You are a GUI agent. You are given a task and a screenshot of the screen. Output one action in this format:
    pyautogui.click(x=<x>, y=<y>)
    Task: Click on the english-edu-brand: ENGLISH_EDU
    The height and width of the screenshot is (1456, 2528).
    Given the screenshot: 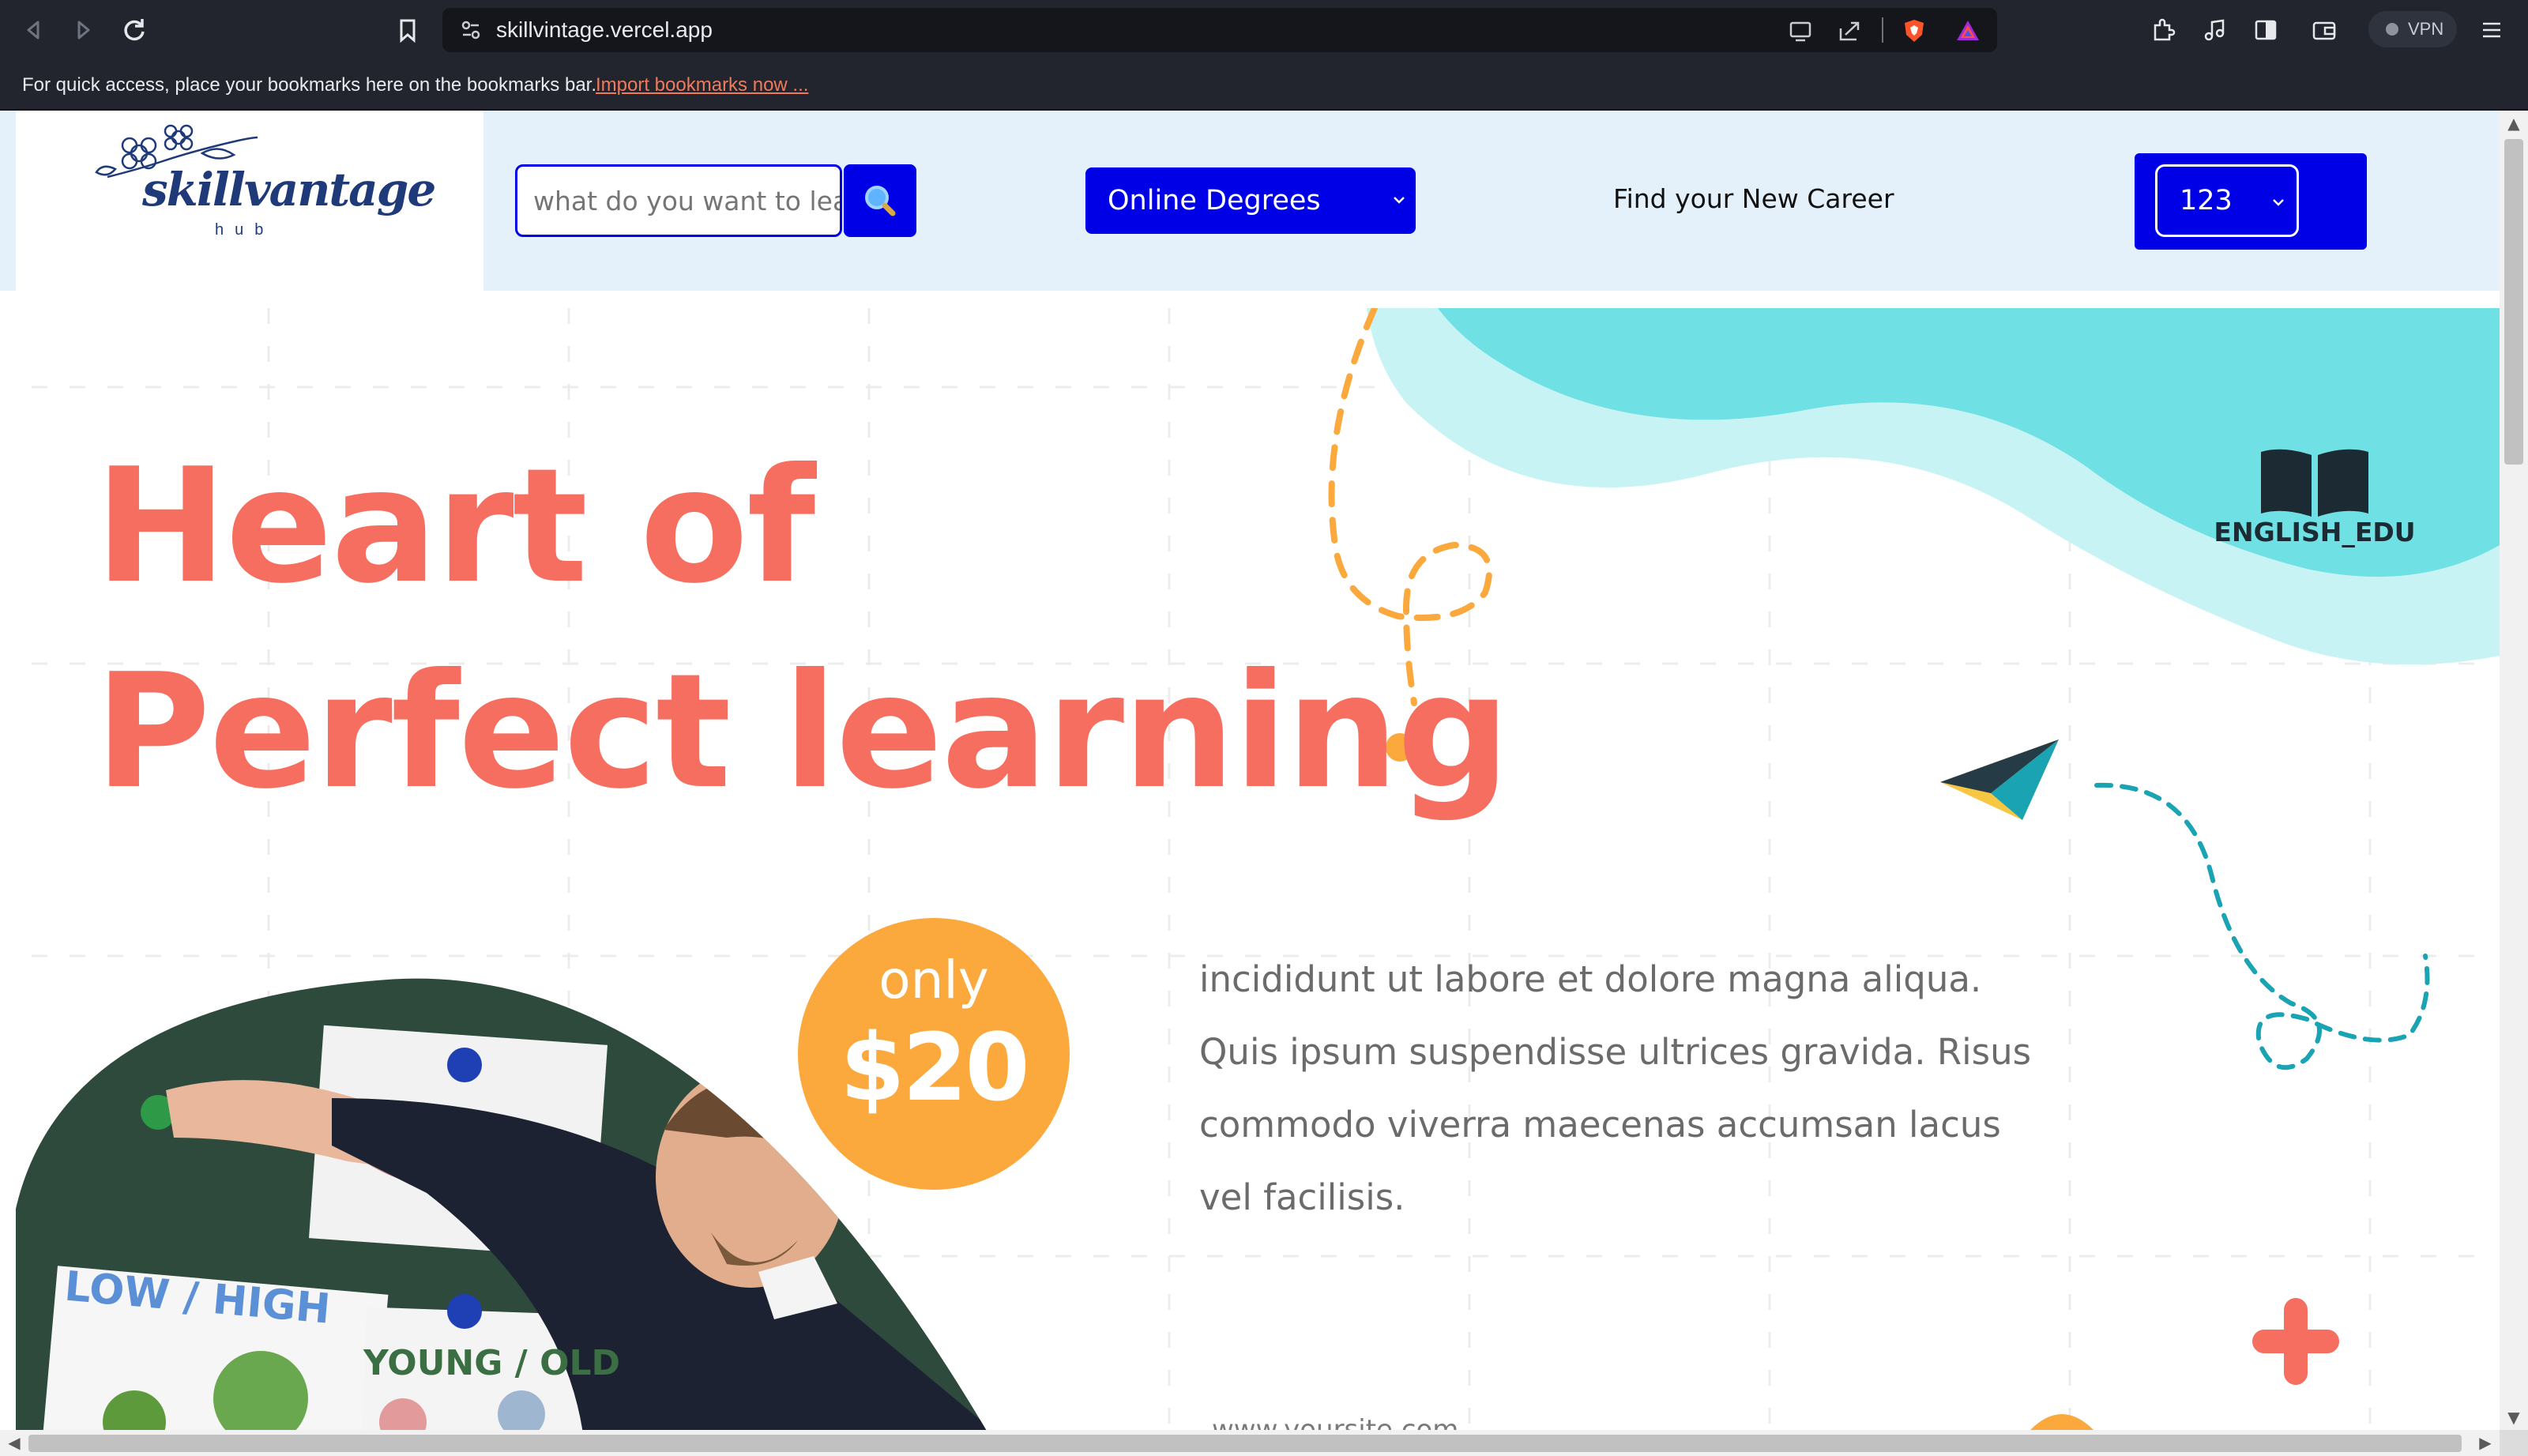 What is the action you would take?
    pyautogui.click(x=2314, y=520)
    